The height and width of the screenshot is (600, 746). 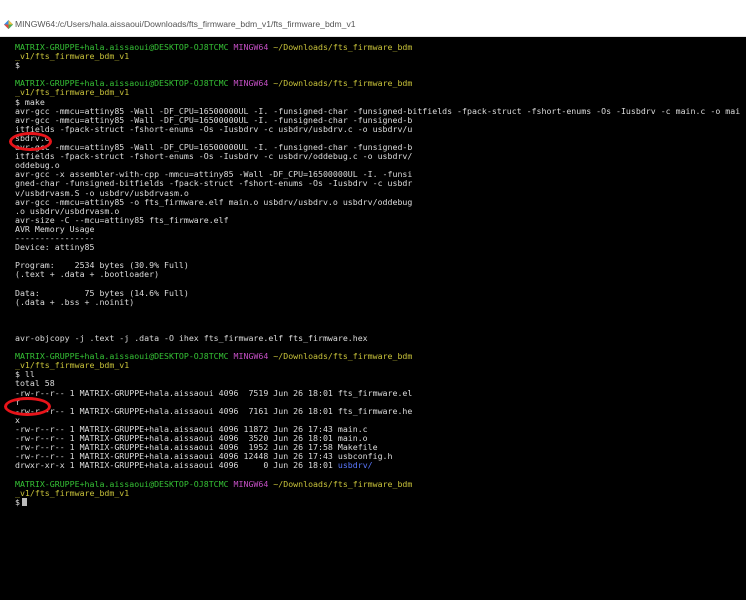 What do you see at coordinates (377, 165) in the screenshot?
I see `output-line: oddebug.o` at bounding box center [377, 165].